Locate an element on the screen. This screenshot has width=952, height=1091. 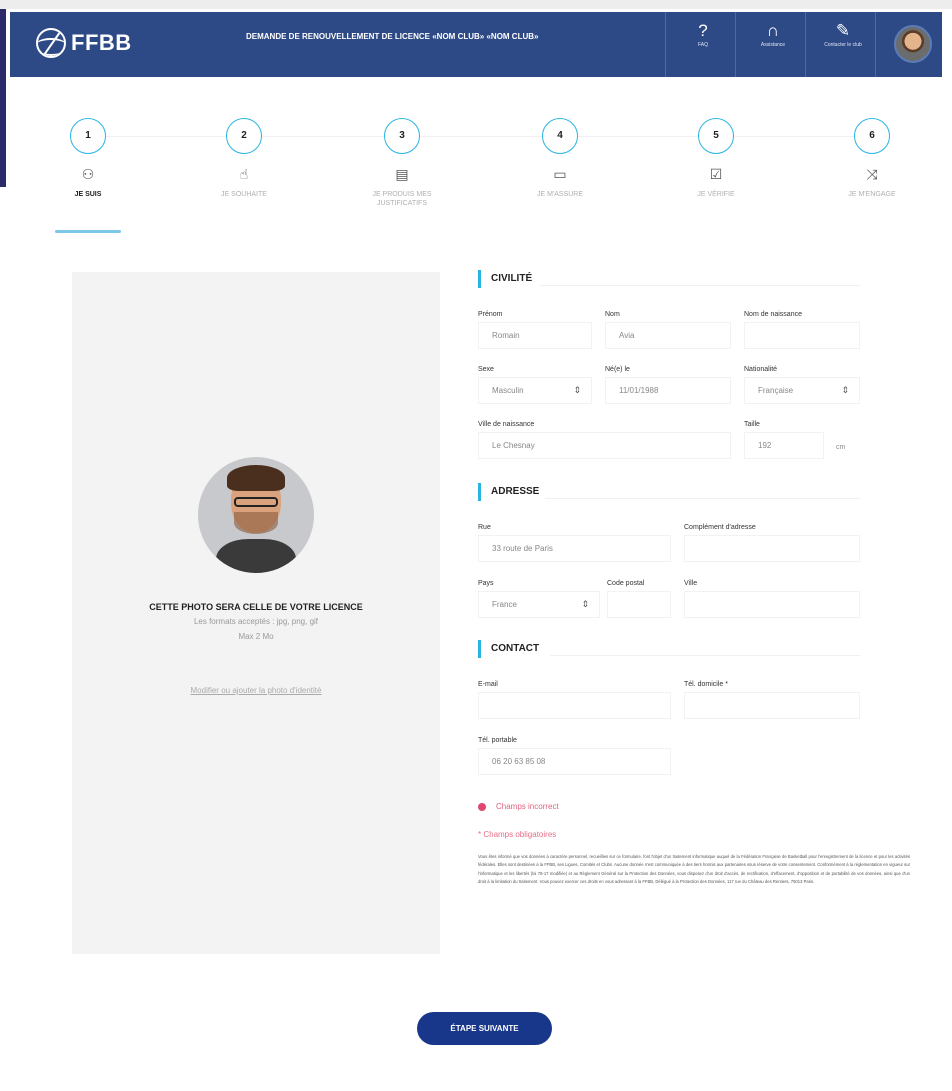
email-label: E-mail is located at coordinates (488, 684).